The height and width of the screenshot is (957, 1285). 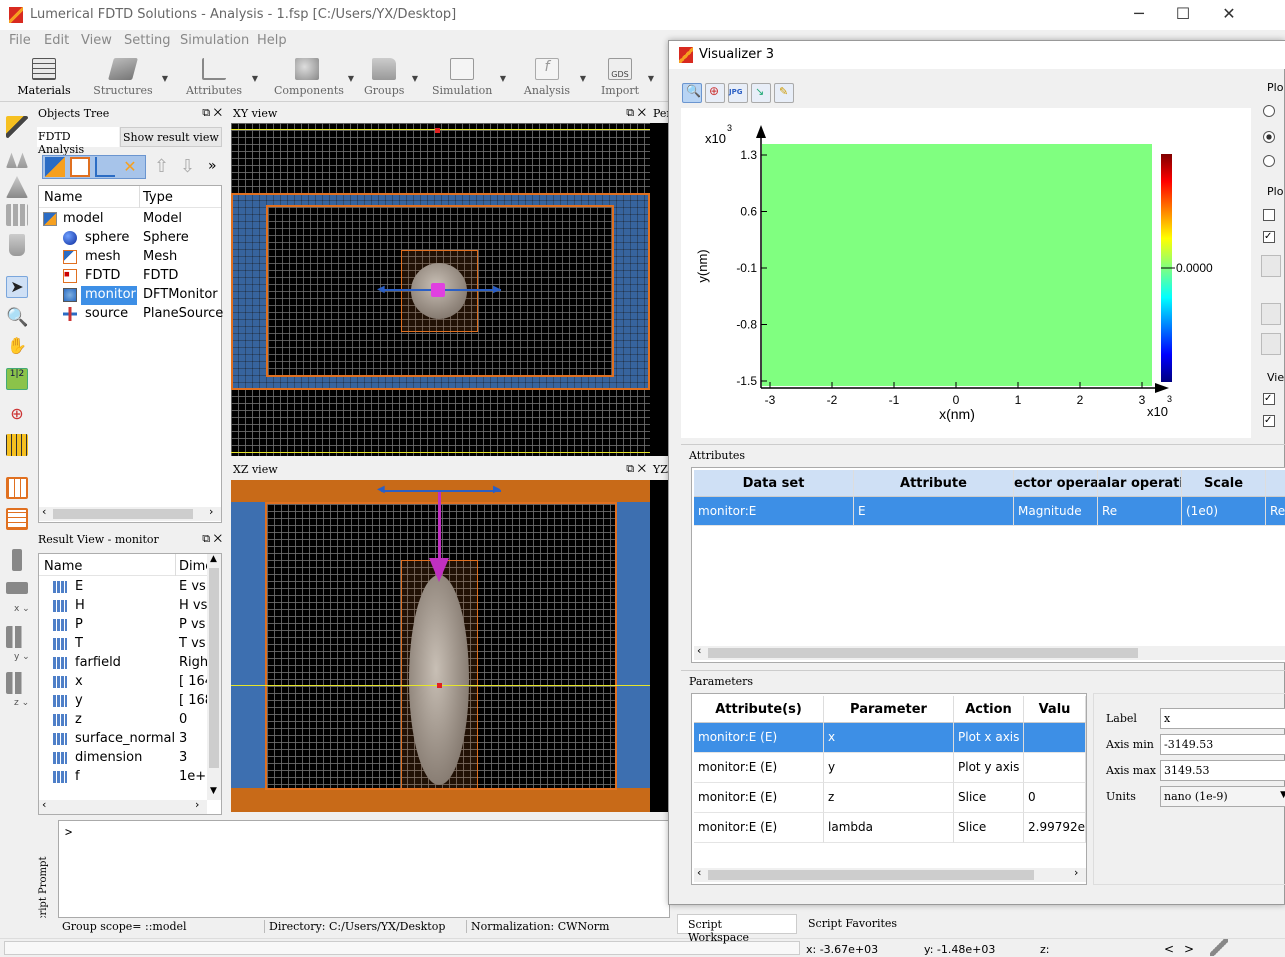 What do you see at coordinates (1222, 744) in the screenshot?
I see `axis-min-input: -3149.53` at bounding box center [1222, 744].